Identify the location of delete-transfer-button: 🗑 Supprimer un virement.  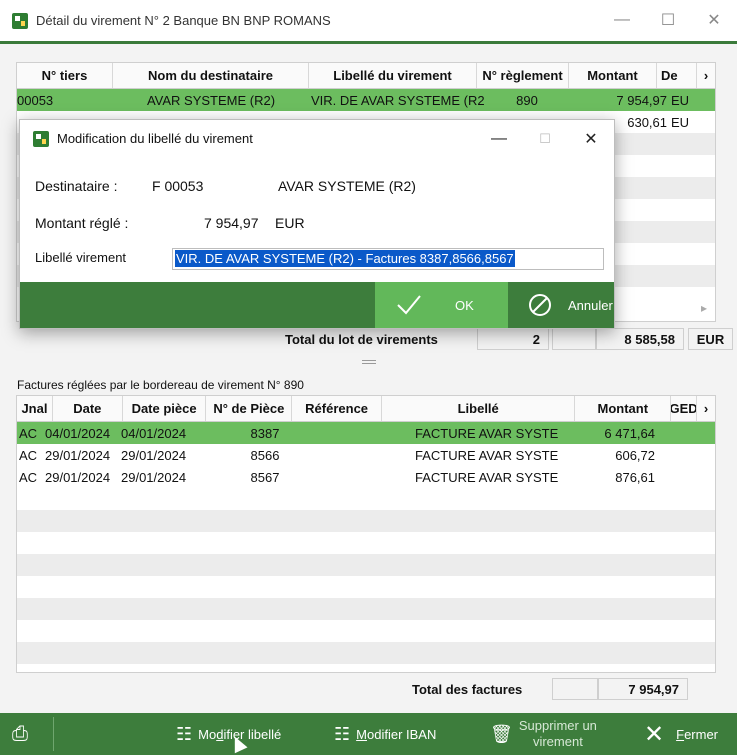
(543, 734).